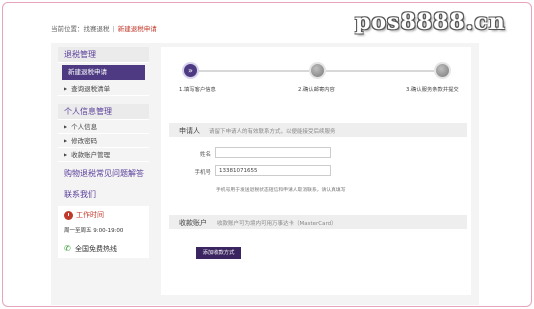 This screenshot has height=309, width=534. What do you see at coordinates (103, 112) in the screenshot?
I see `sidebar-head-personal: 个人信息管理` at bounding box center [103, 112].